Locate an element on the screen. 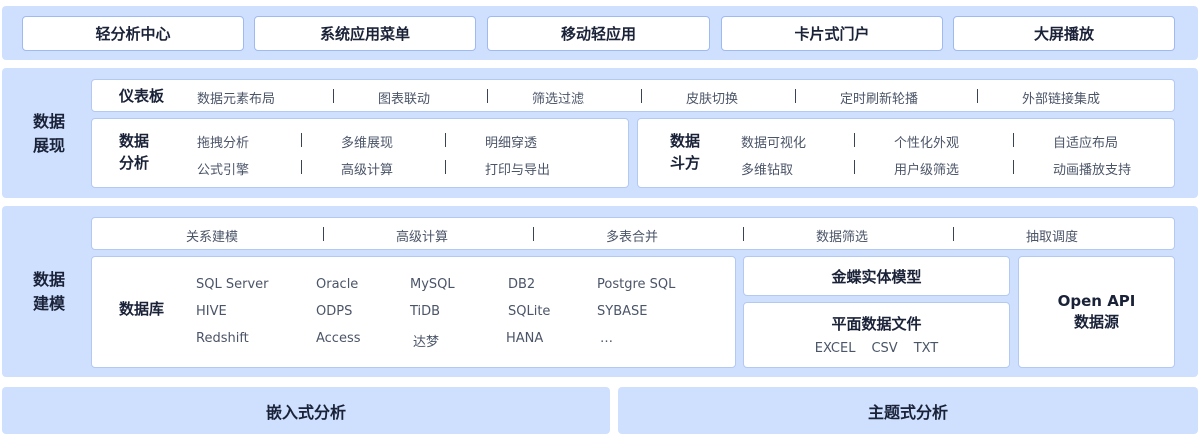 This screenshot has height=440, width=1200. menu-mobile-light-app: 移动轻应用 is located at coordinates (598, 33).